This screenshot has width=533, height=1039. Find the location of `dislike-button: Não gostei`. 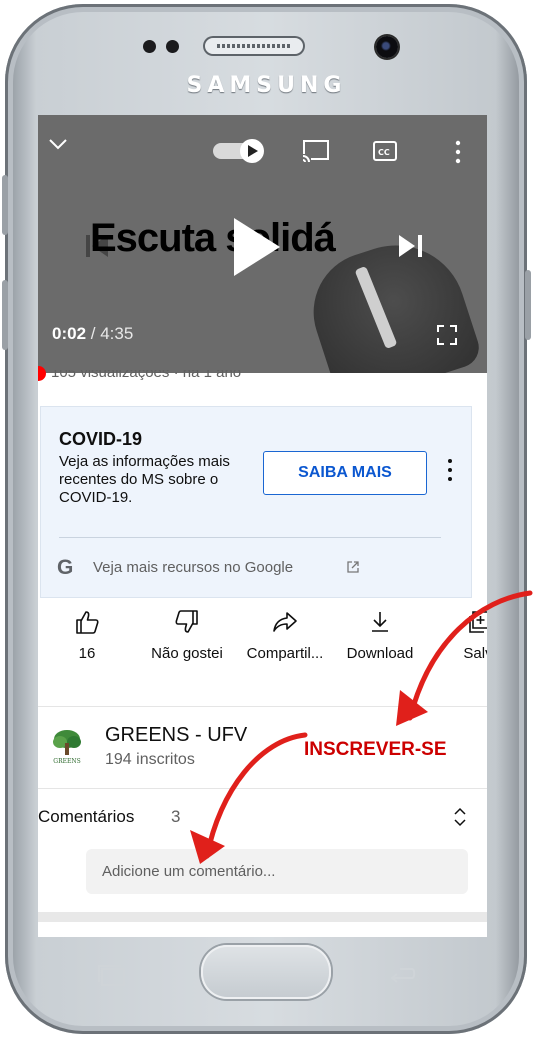

dislike-button: Não gostei is located at coordinates (187, 635).